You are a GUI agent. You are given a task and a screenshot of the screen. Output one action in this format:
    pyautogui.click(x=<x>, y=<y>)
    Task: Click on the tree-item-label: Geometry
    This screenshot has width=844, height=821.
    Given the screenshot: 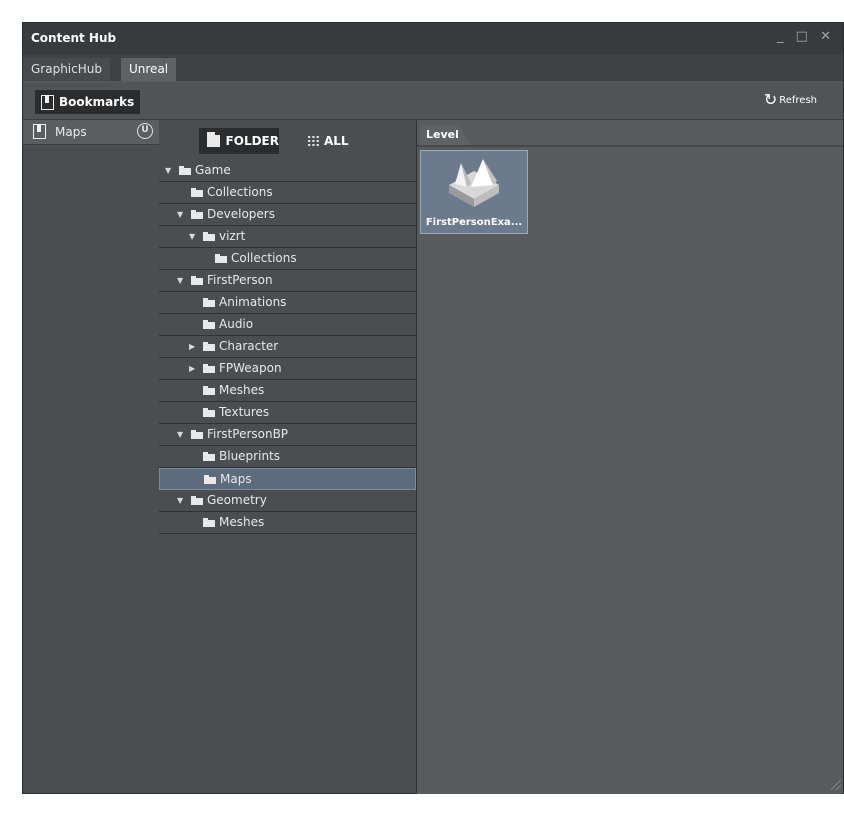 What is the action you would take?
    pyautogui.click(x=237, y=500)
    